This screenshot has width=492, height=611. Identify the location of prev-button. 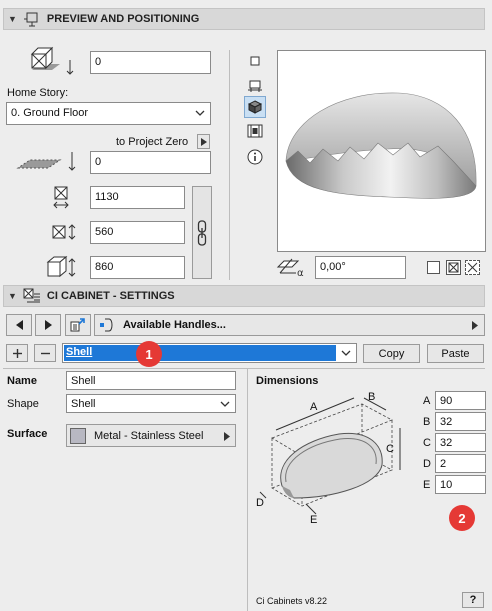
(19, 325).